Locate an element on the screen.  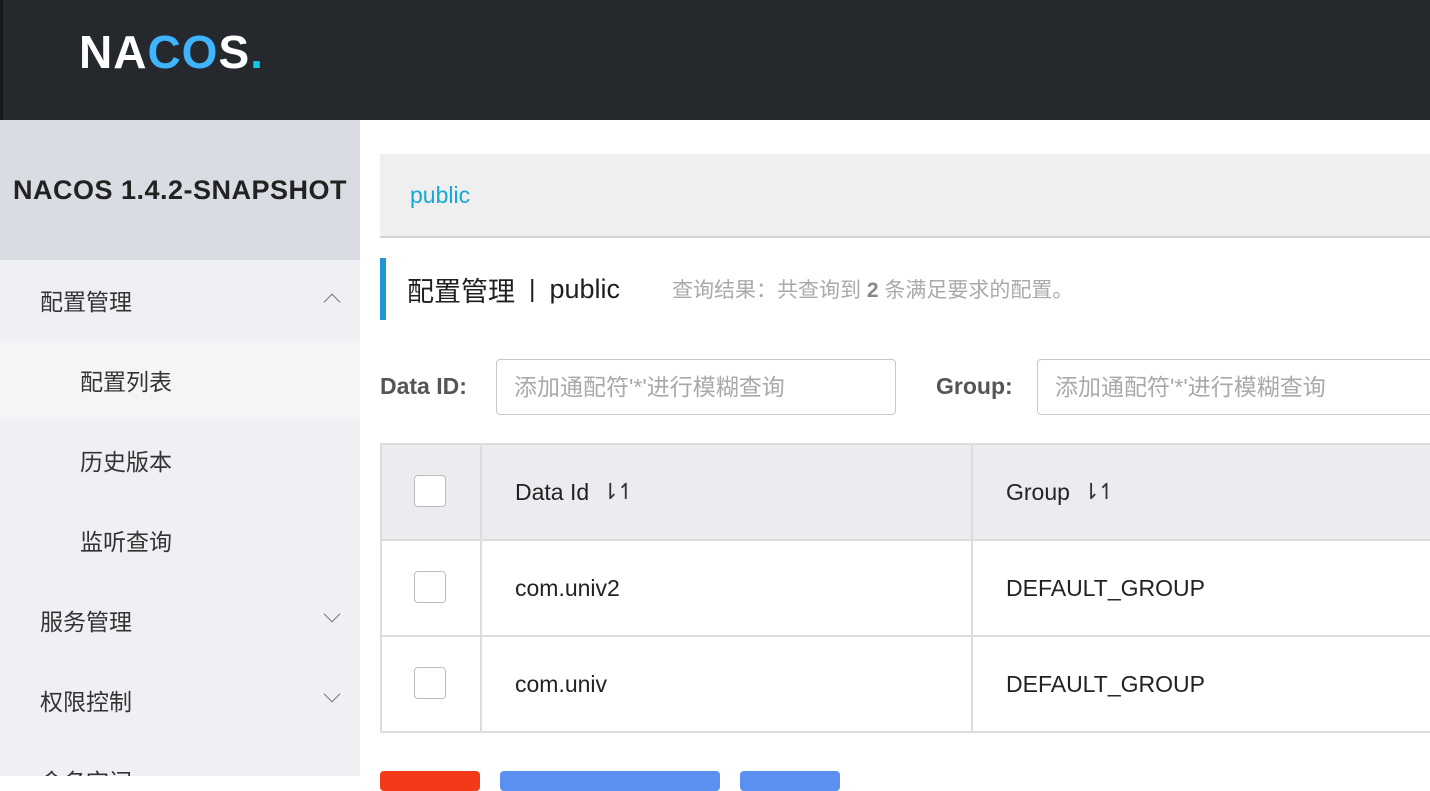
sidebar-item-config-management: 配置管理 is located at coordinates (180, 300).